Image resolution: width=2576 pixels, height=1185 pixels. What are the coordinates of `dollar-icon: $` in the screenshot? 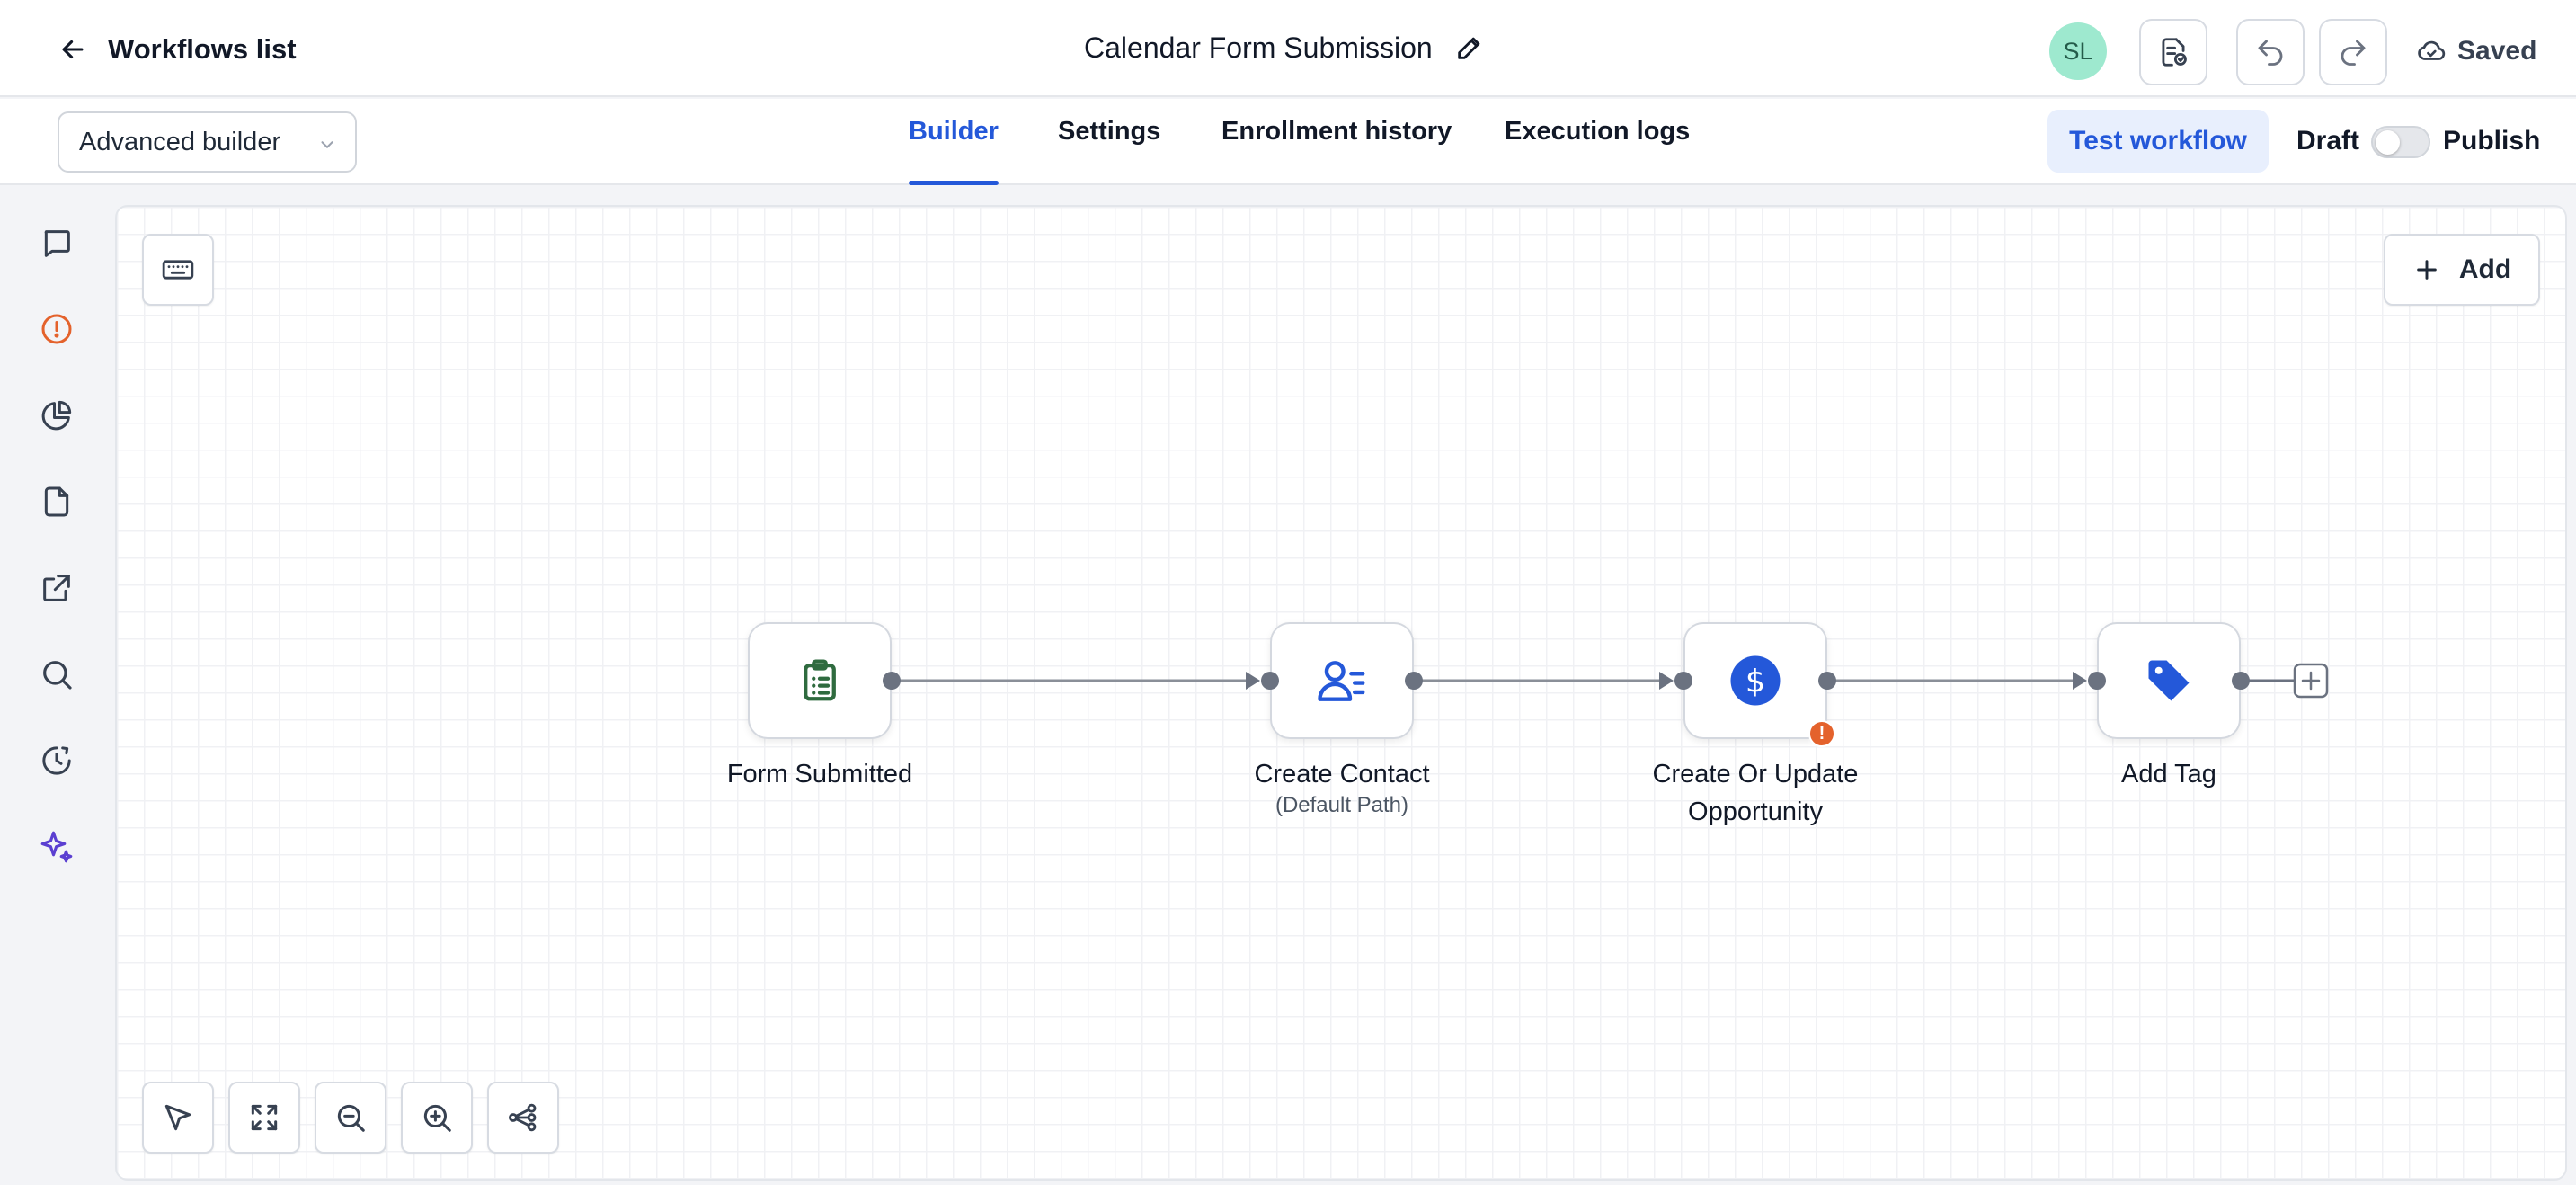 It's located at (1755, 681).